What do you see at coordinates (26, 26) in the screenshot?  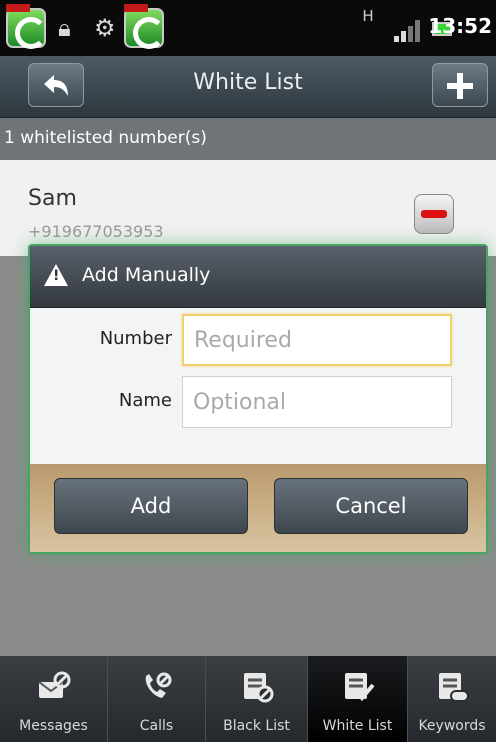 I see `comodo-app-icon` at bounding box center [26, 26].